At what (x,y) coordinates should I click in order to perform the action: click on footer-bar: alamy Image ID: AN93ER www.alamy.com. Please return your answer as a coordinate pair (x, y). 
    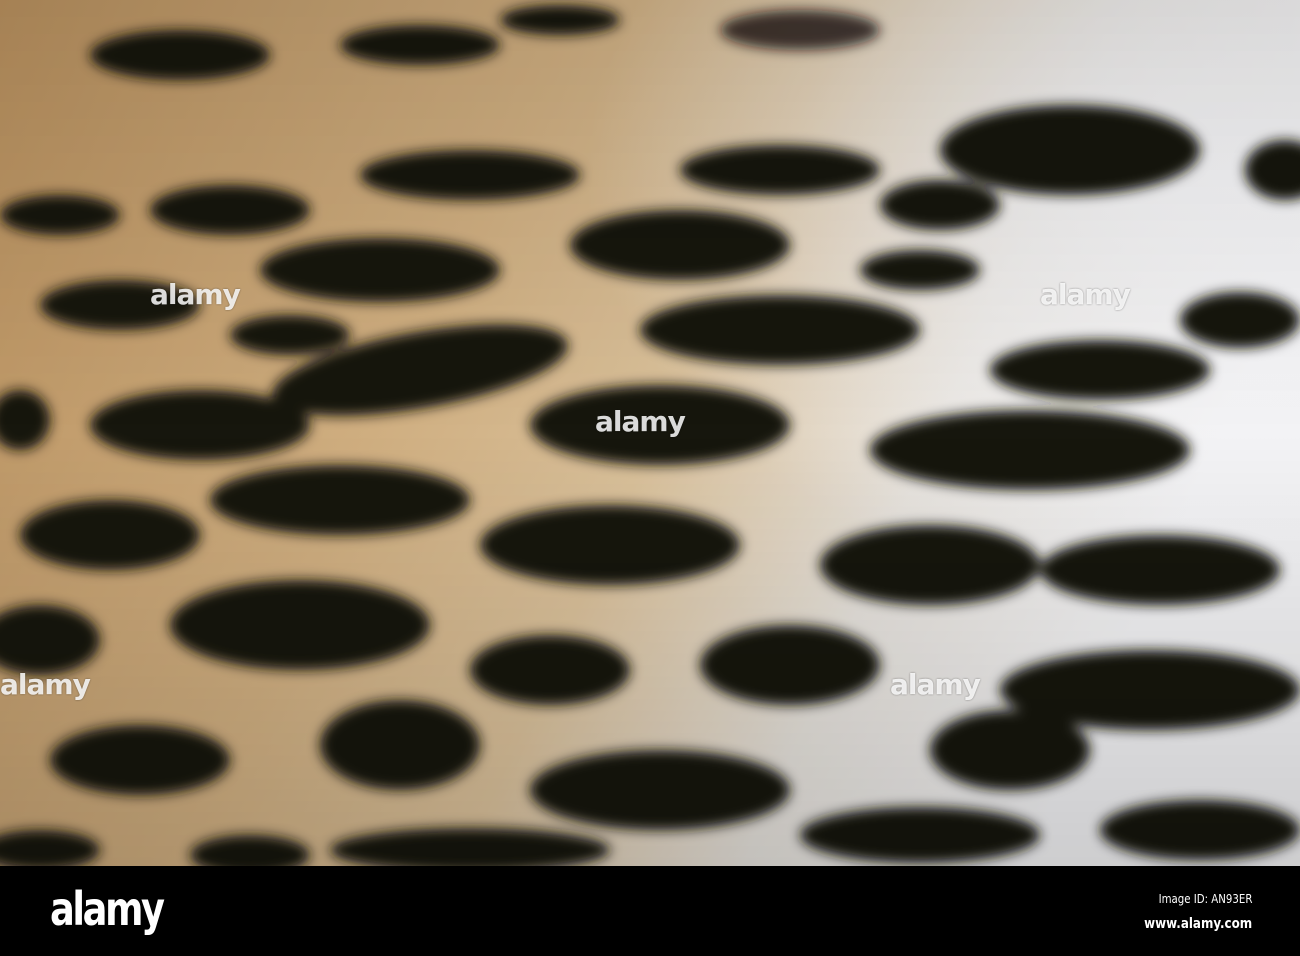
    Looking at the image, I should click on (650, 911).